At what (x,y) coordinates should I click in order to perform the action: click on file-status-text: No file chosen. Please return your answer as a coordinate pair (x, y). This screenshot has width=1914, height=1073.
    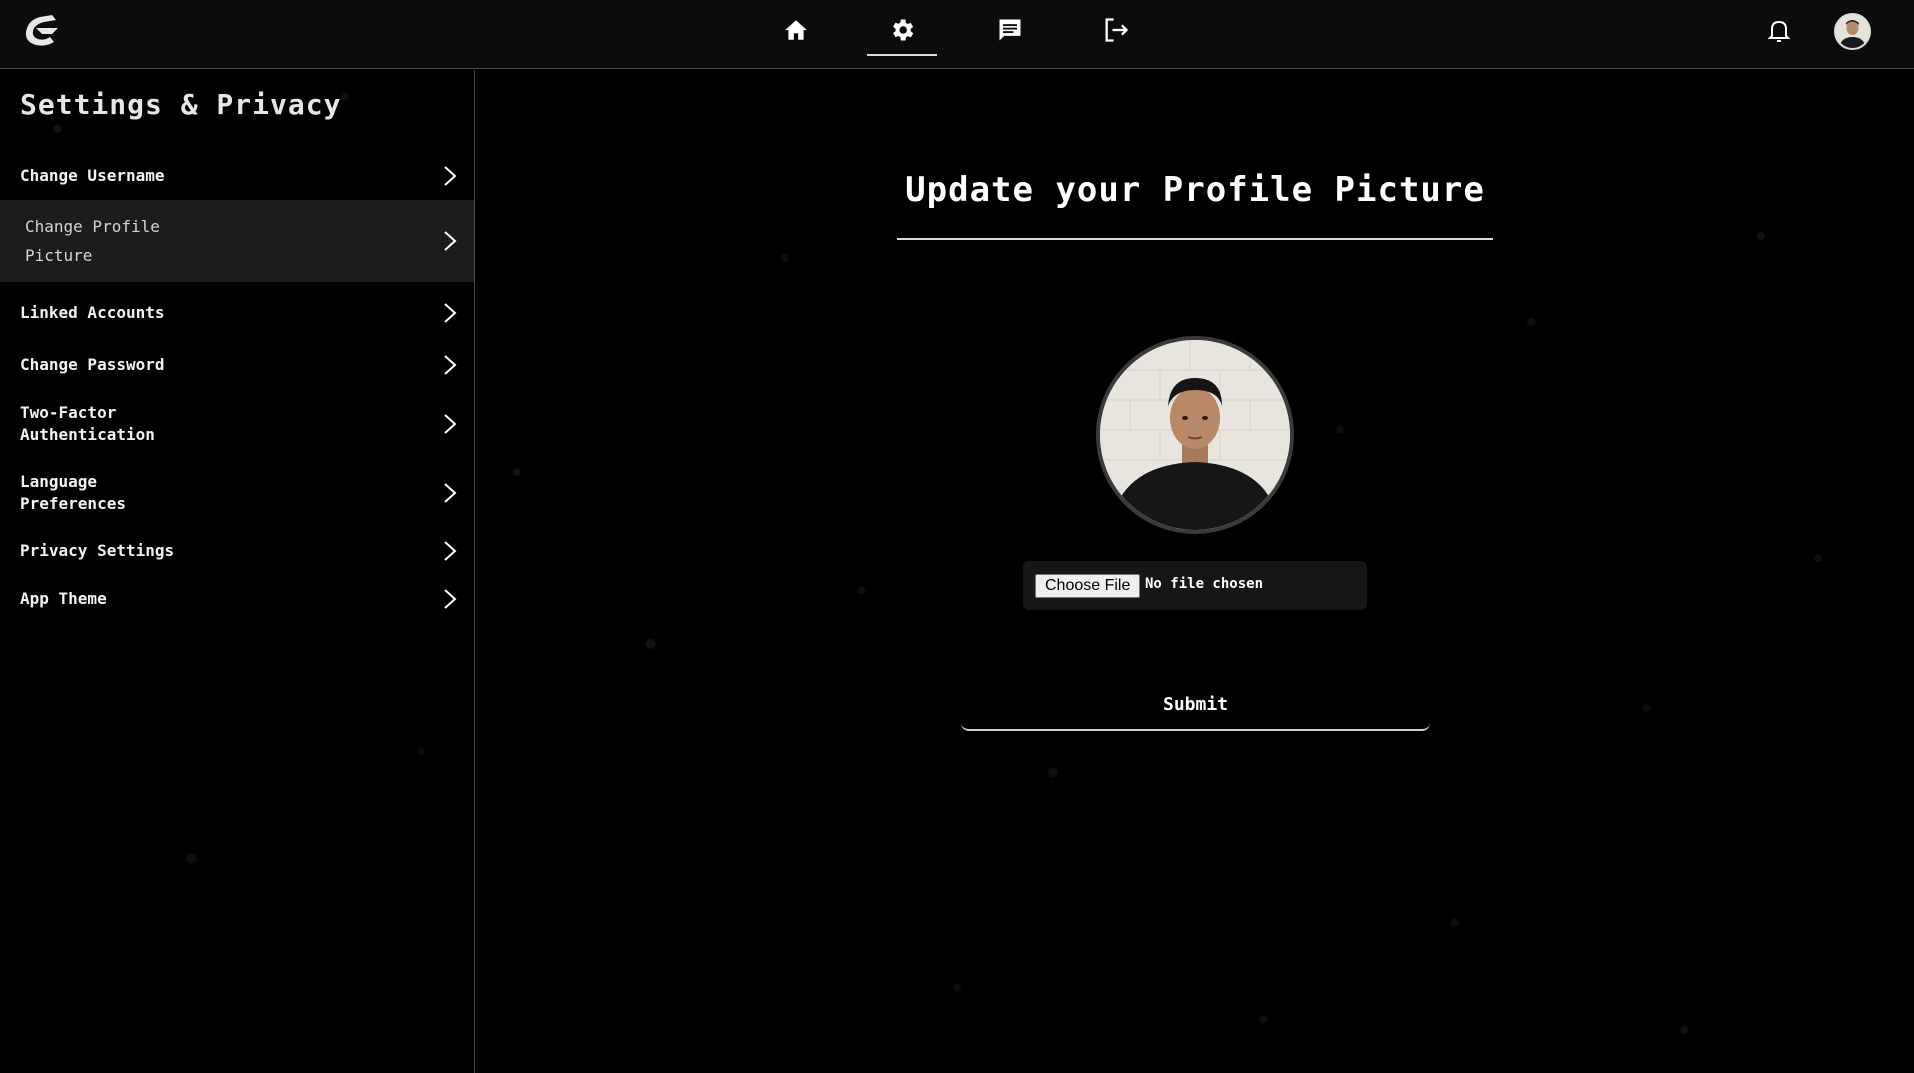
    Looking at the image, I should click on (1204, 584).